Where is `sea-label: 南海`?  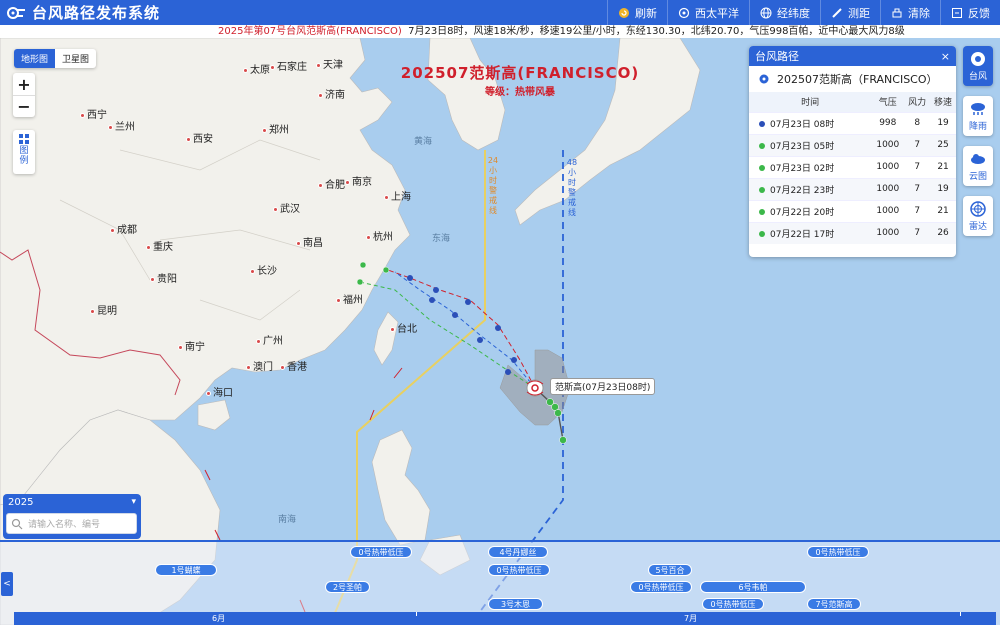
sea-label: 南海 is located at coordinates (287, 520).